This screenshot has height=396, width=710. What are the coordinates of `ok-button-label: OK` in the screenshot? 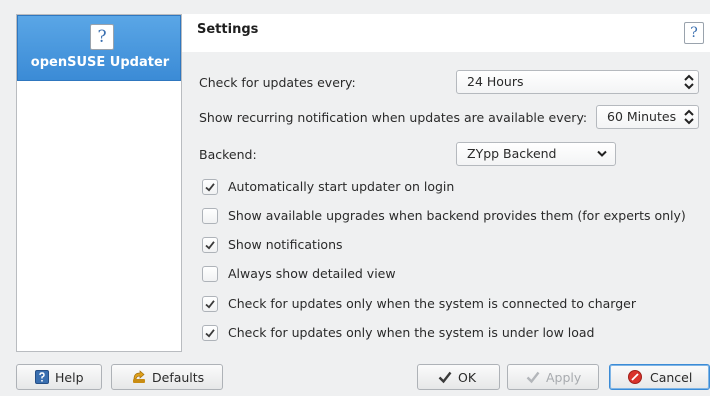 It's located at (467, 377).